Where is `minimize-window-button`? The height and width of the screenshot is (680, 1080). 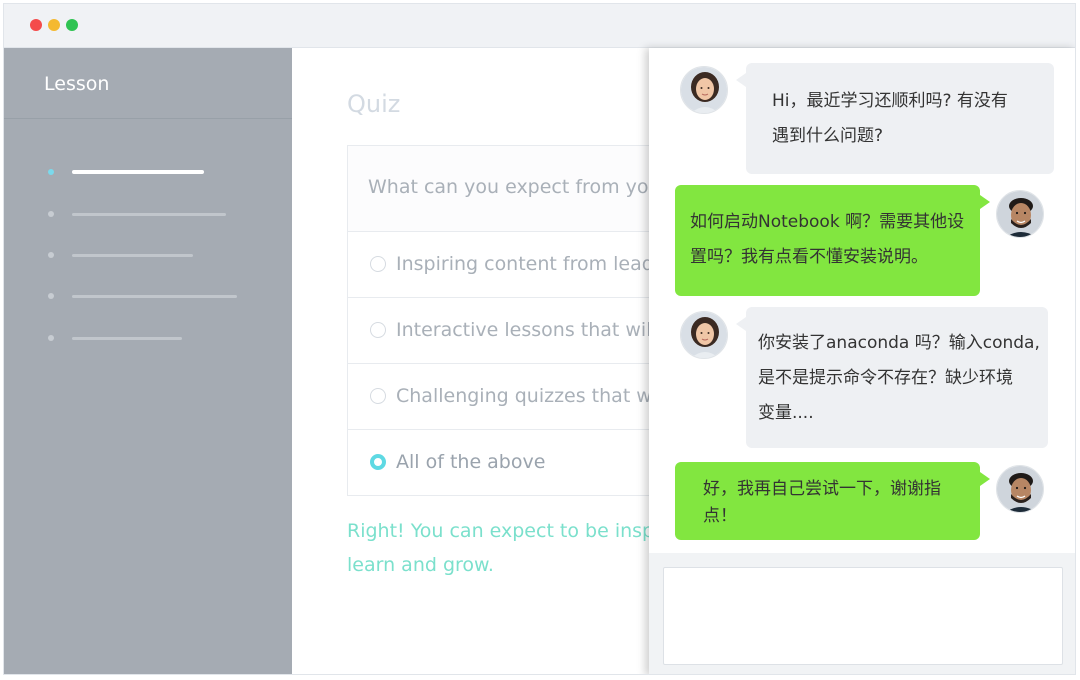
minimize-window-button is located at coordinates (54, 25).